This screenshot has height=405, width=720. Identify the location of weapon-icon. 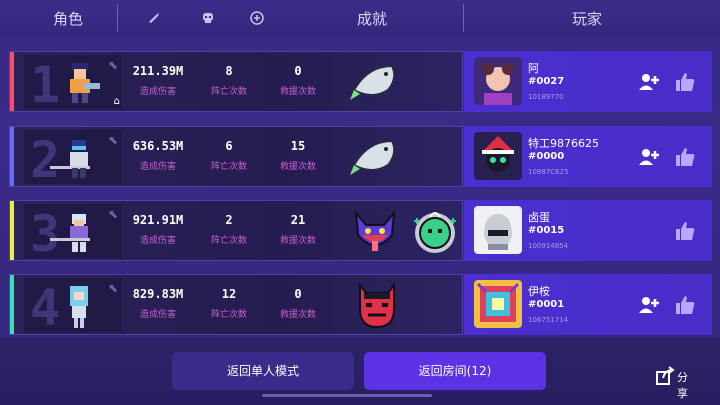
(154, 18).